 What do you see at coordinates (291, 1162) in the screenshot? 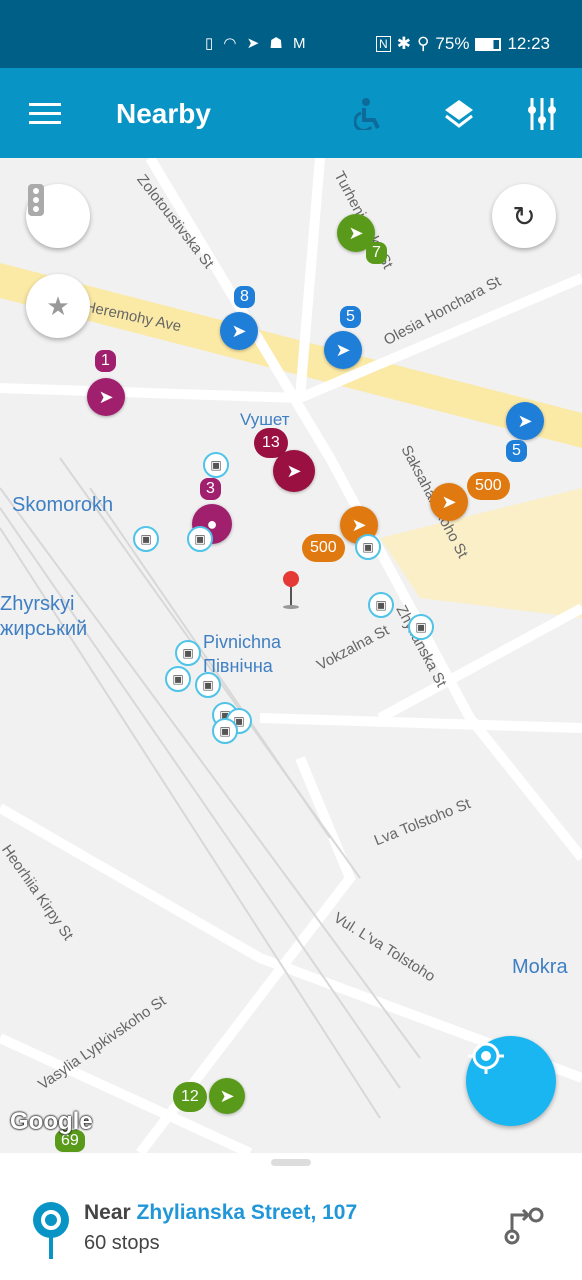
I see `drag-handle` at bounding box center [291, 1162].